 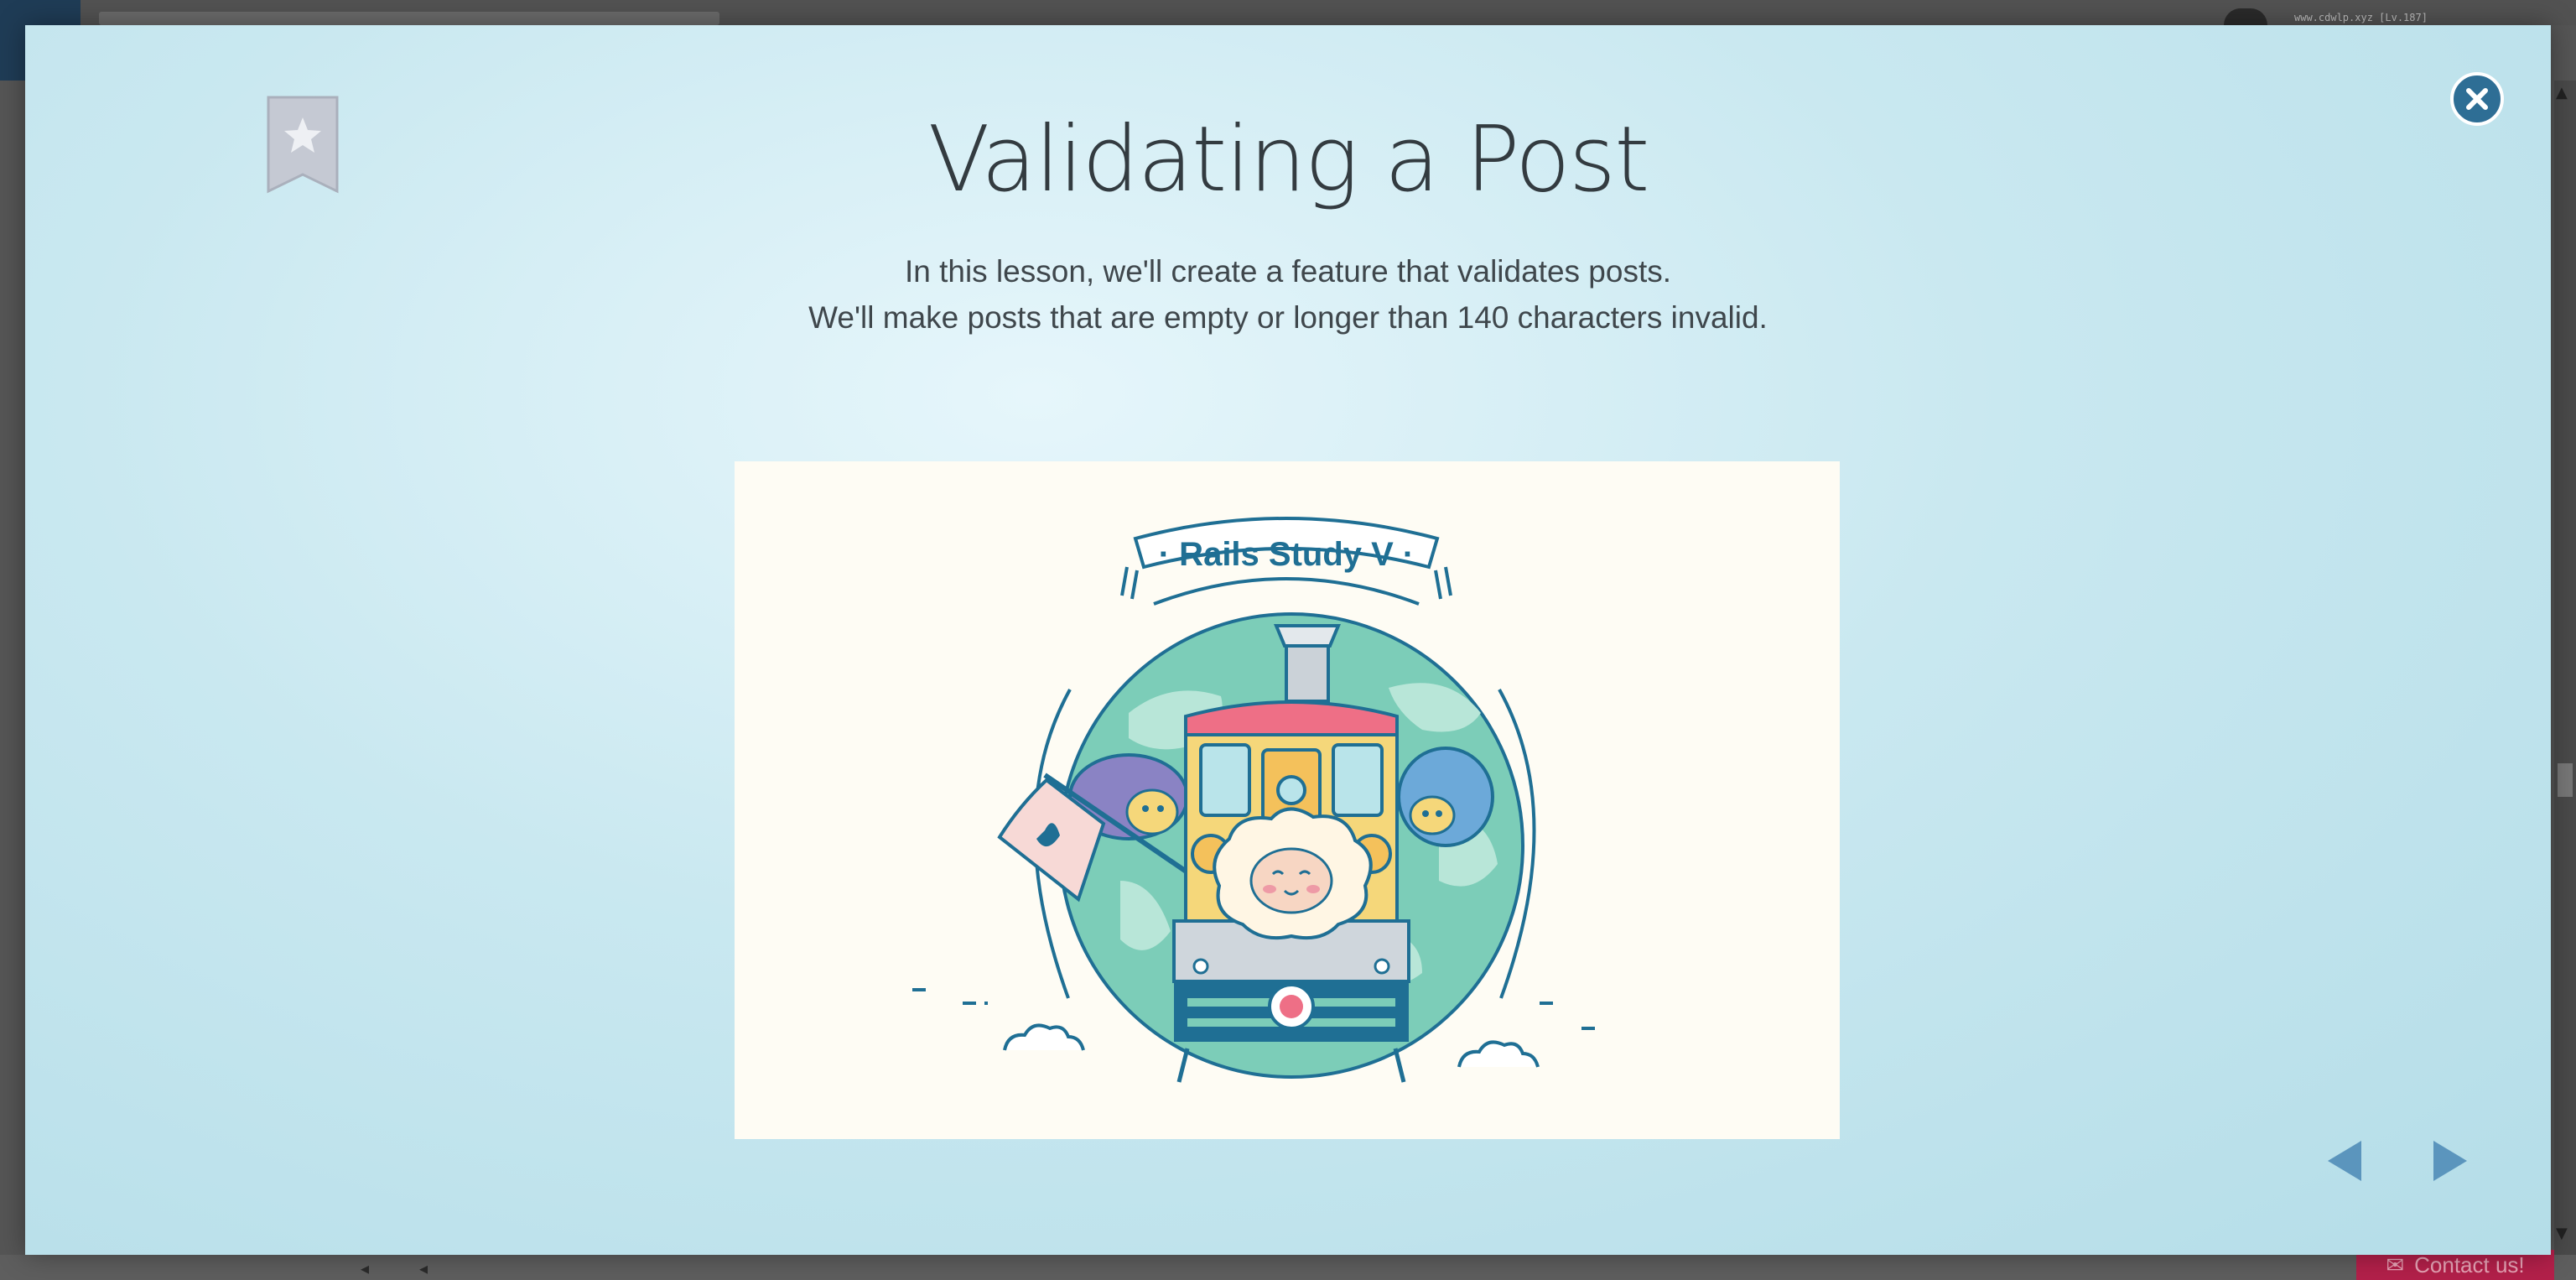 What do you see at coordinates (1445, 797) in the screenshot?
I see `right-character` at bounding box center [1445, 797].